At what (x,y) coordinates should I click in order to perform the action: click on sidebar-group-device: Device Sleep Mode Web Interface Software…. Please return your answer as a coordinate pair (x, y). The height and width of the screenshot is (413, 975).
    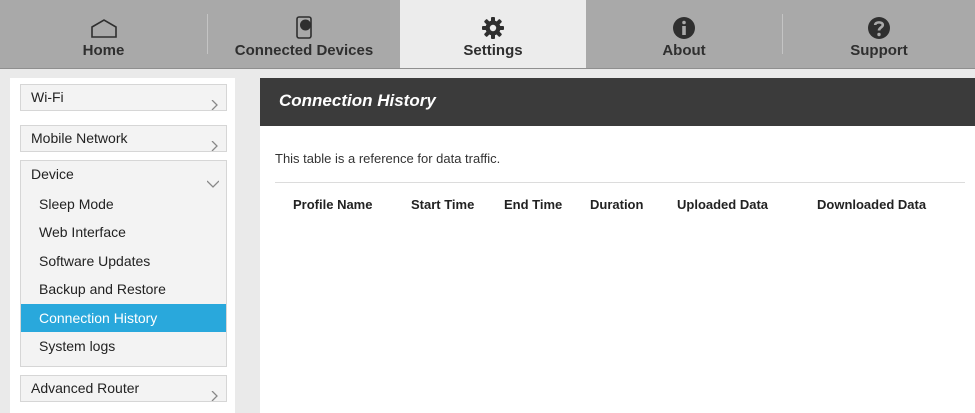
    Looking at the image, I should click on (123, 263).